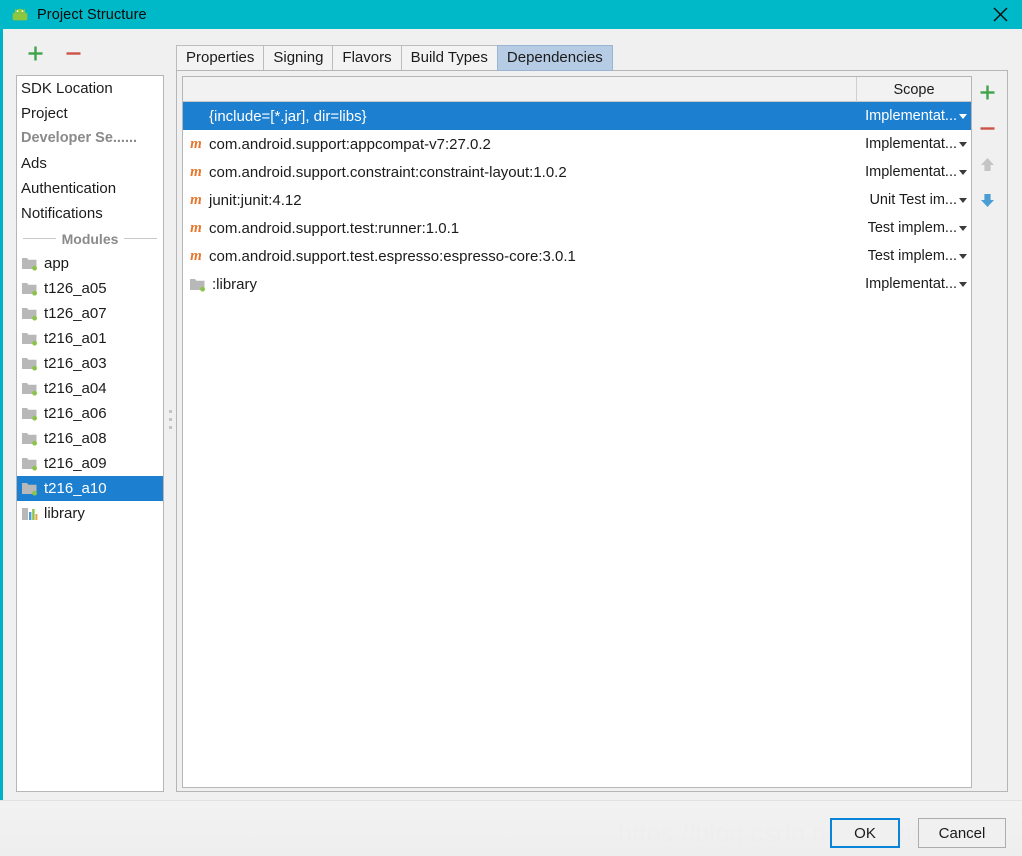 The image size is (1022, 856). Describe the element at coordinates (987, 167) in the screenshot. I see `move-up-button` at that location.